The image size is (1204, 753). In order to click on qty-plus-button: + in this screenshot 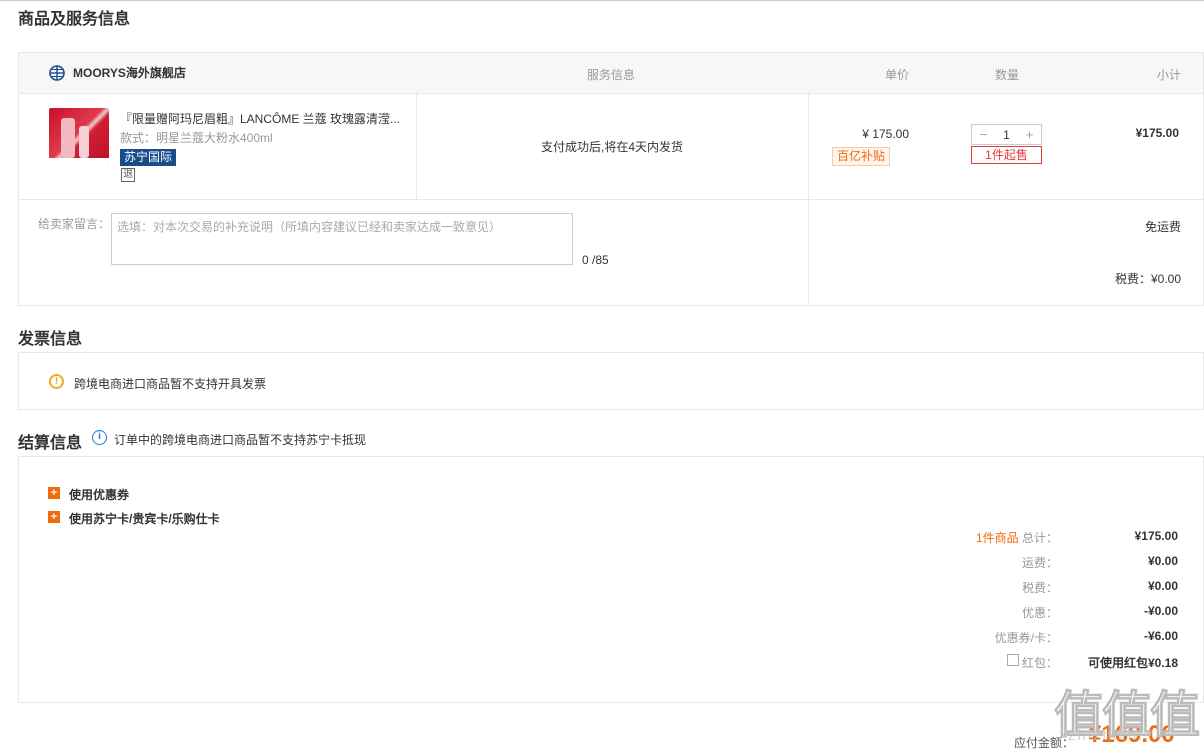, I will do `click(1029, 134)`.